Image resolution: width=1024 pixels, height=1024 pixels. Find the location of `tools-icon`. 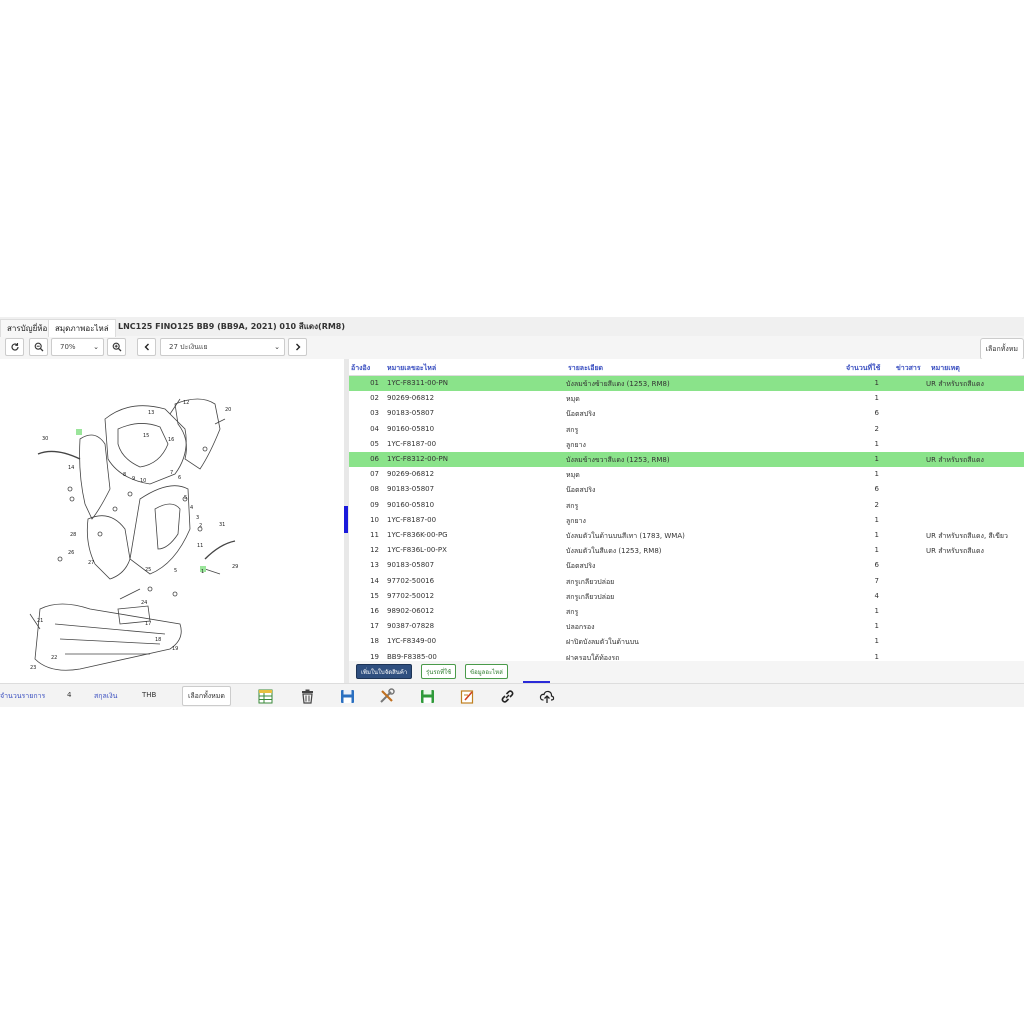

tools-icon is located at coordinates (387, 695).